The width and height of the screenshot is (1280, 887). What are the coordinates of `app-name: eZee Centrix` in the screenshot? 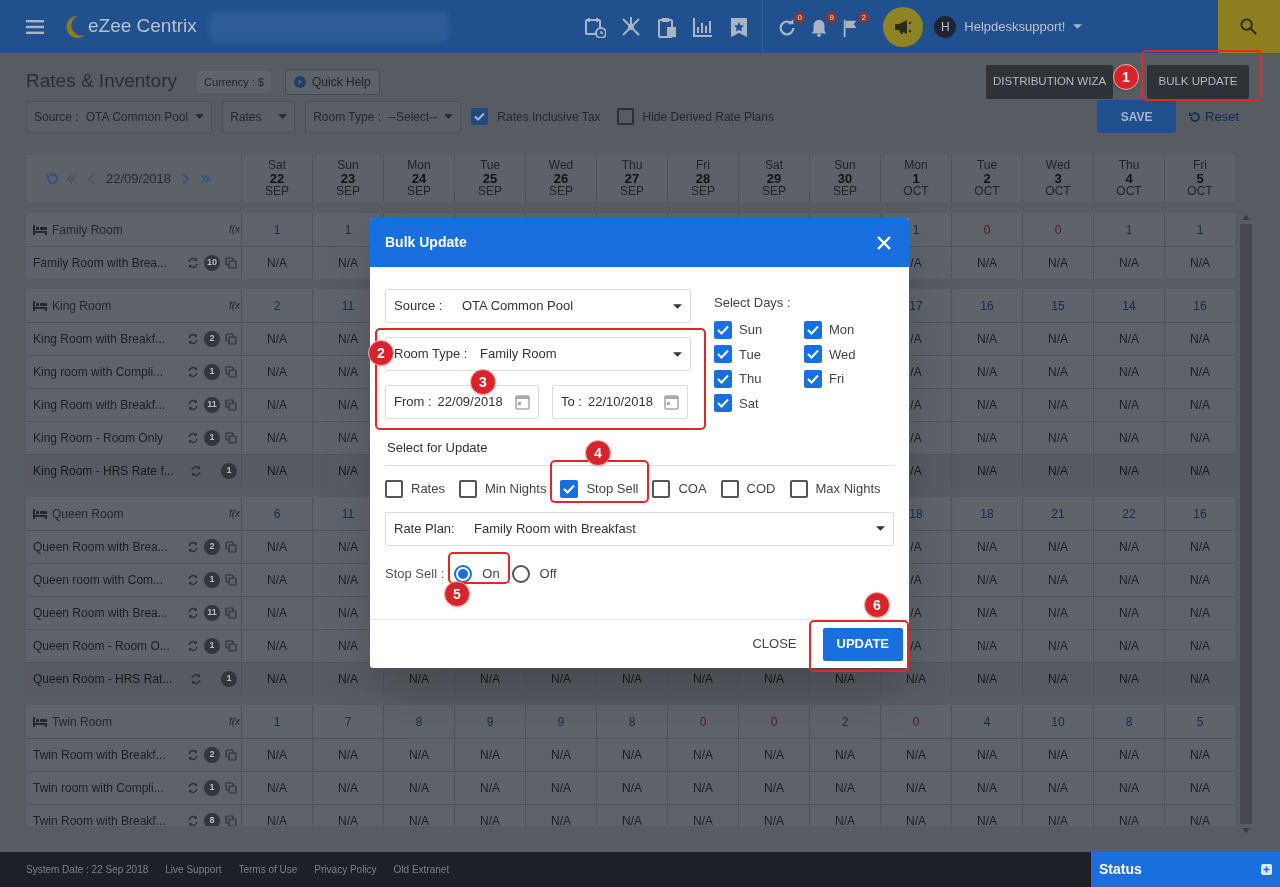 It's located at (142, 26).